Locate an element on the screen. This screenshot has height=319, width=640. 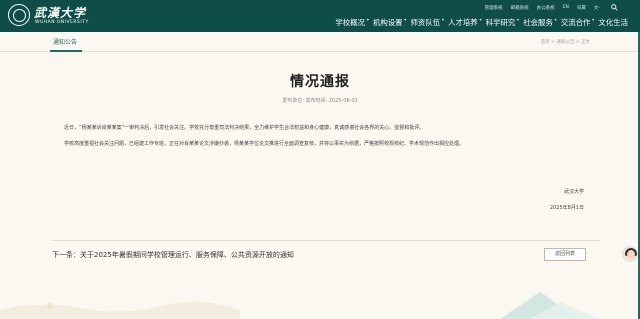
logo-text-cn: 武漢大学 is located at coordinates (60, 13).